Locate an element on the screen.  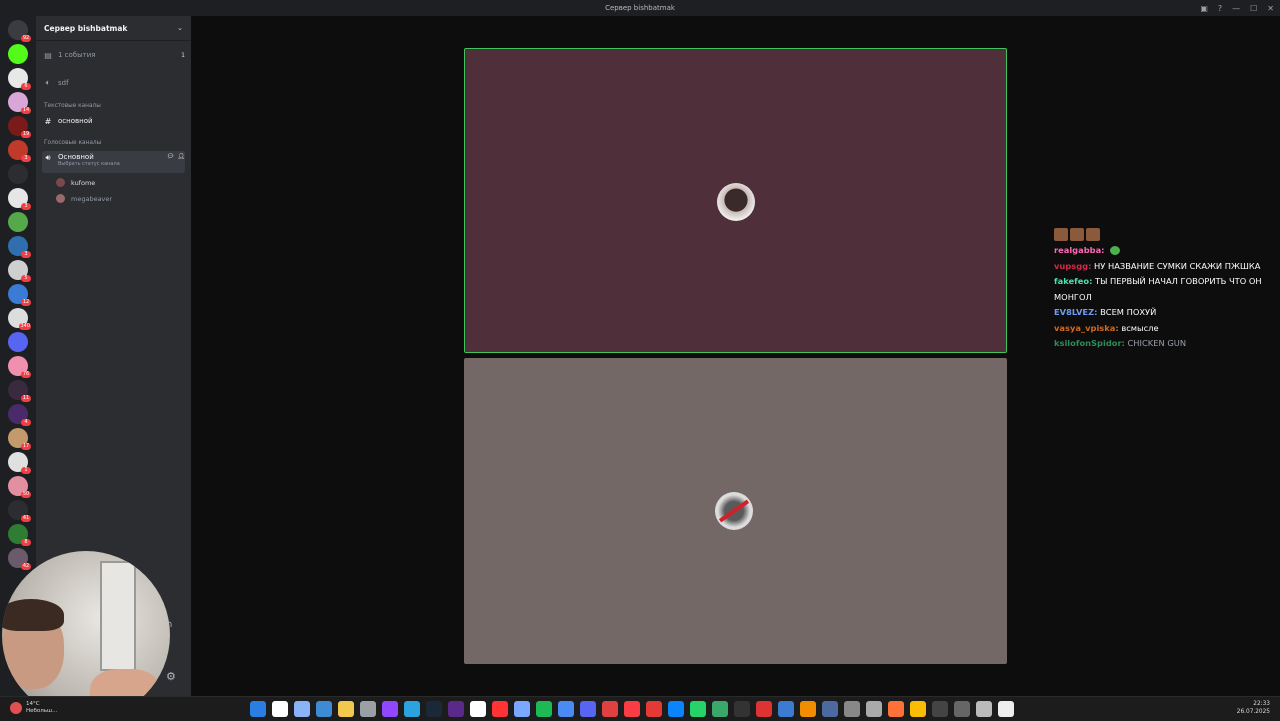
chat-line: vasya_vpiska: всмысле is located at coordinates (1165, 329).